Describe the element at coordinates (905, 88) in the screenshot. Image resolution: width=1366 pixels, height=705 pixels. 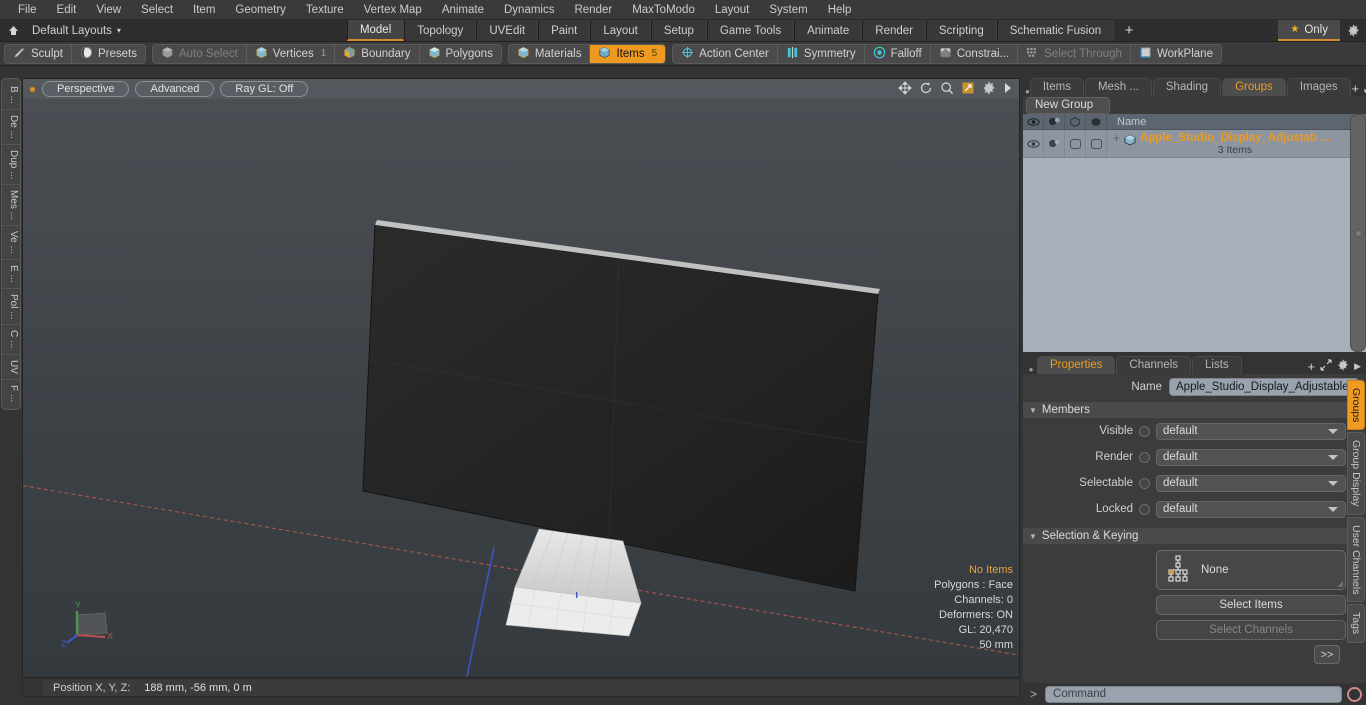
I see `move-icon` at that location.